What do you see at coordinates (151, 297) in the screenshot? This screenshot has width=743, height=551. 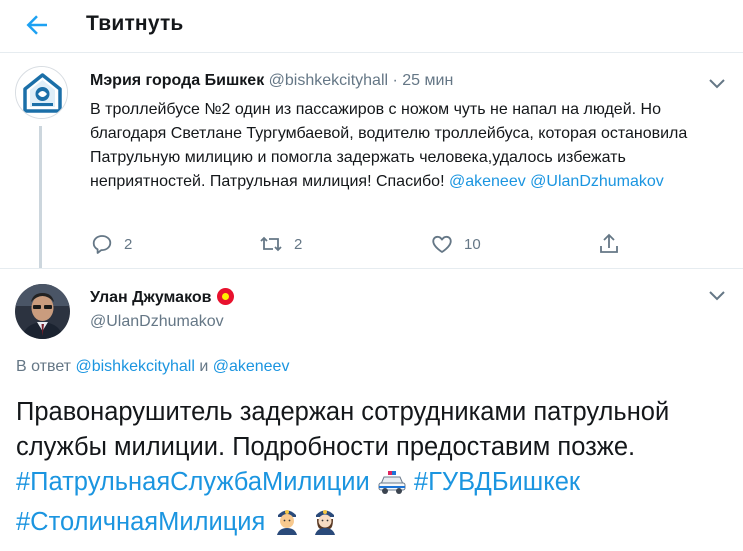 I see `author-name-text: Улан Джумаков` at bounding box center [151, 297].